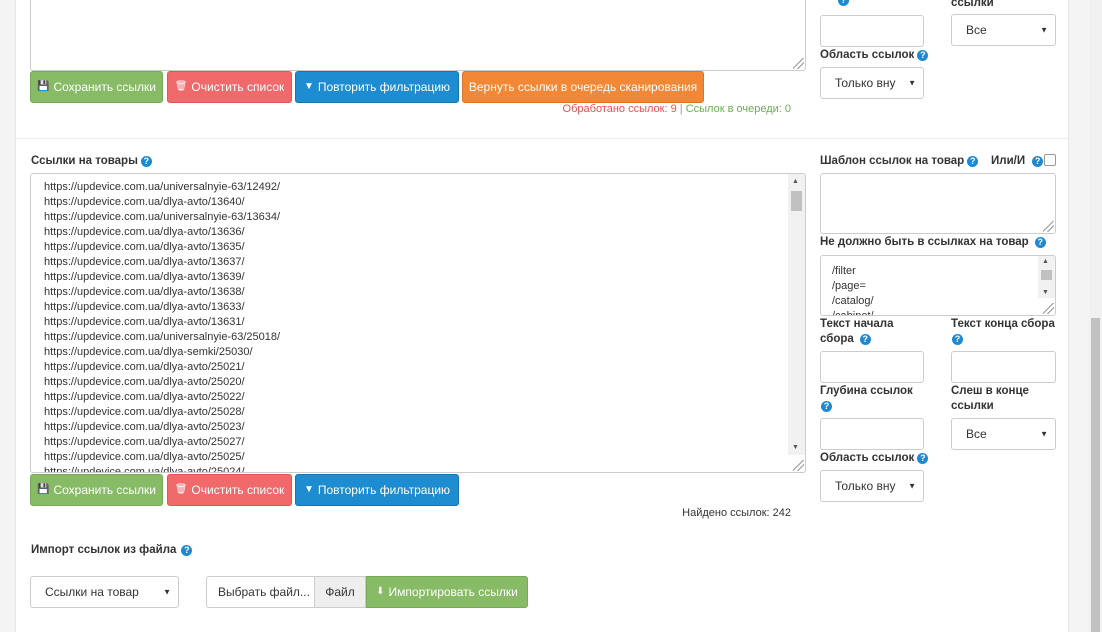  What do you see at coordinates (1003, 324) in the screenshot?
I see `end-text-label-text: Текст конца сбора` at bounding box center [1003, 324].